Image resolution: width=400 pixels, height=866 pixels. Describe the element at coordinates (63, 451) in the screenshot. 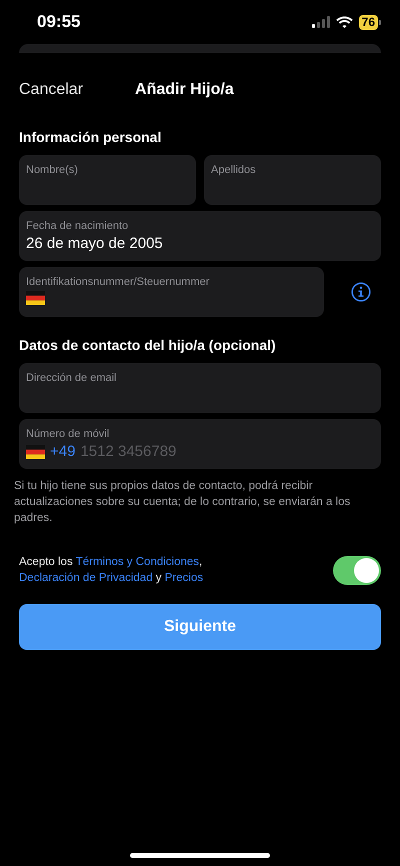

I see `country-code: +49` at that location.